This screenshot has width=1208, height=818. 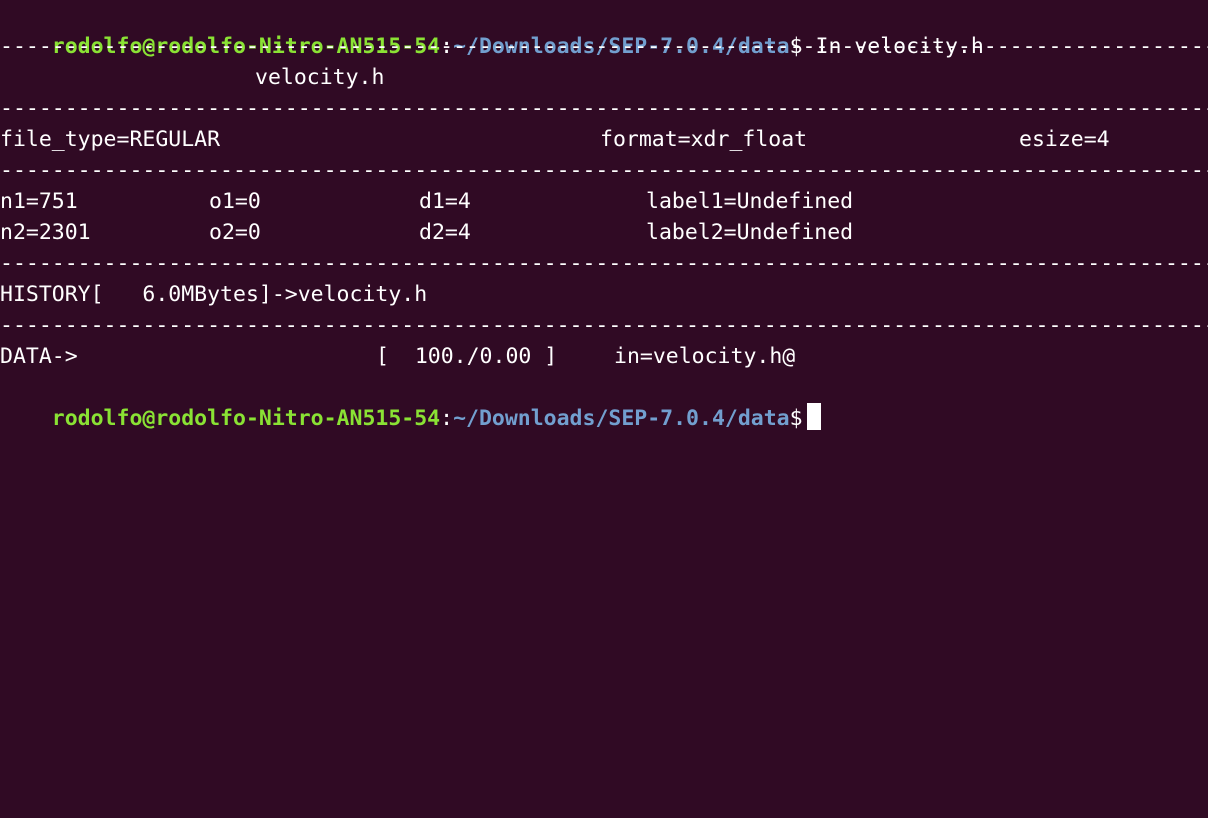 What do you see at coordinates (467, 356) in the screenshot?
I see `data-range: [ 100./0.00 ]` at bounding box center [467, 356].